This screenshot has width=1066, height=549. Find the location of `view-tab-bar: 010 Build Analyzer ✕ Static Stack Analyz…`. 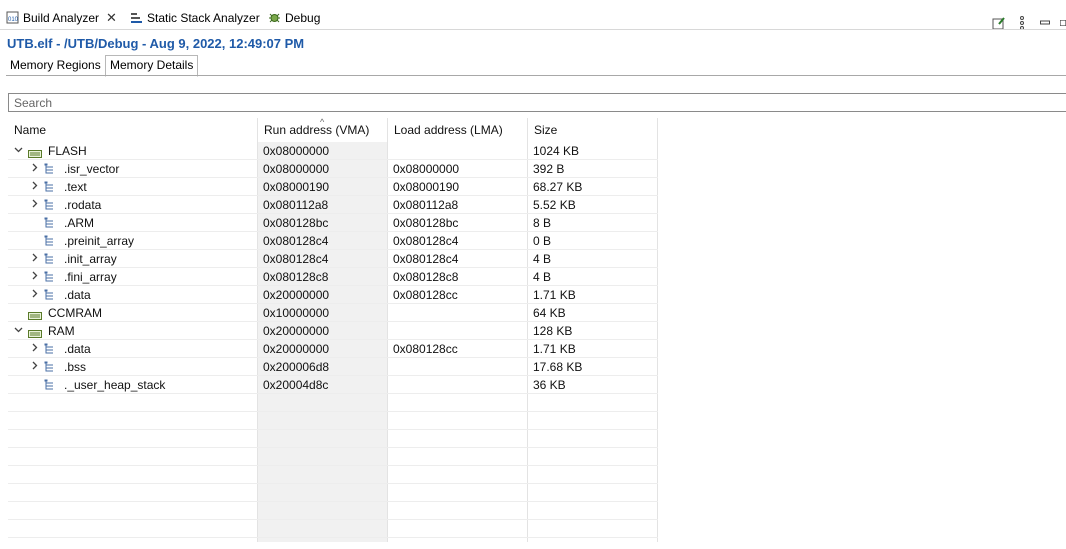

view-tab-bar: 010 Build Analyzer ✕ Static Stack Analyz… is located at coordinates (533, 18).